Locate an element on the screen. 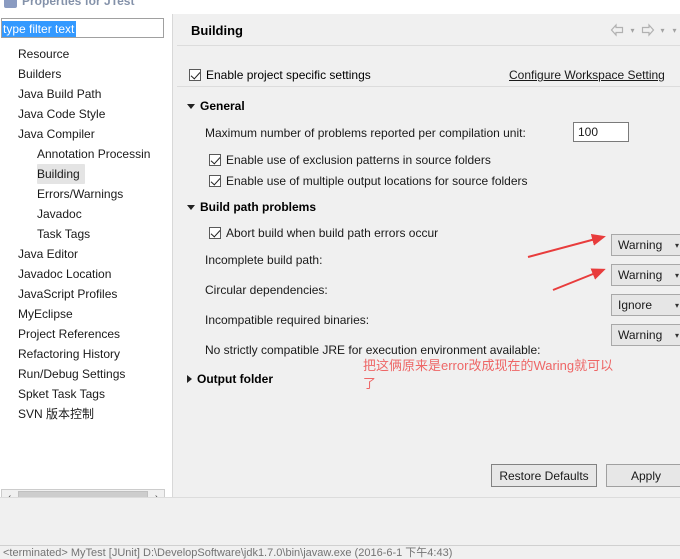  sidebar-item-label: SVN 版本控制 is located at coordinates (56, 414).